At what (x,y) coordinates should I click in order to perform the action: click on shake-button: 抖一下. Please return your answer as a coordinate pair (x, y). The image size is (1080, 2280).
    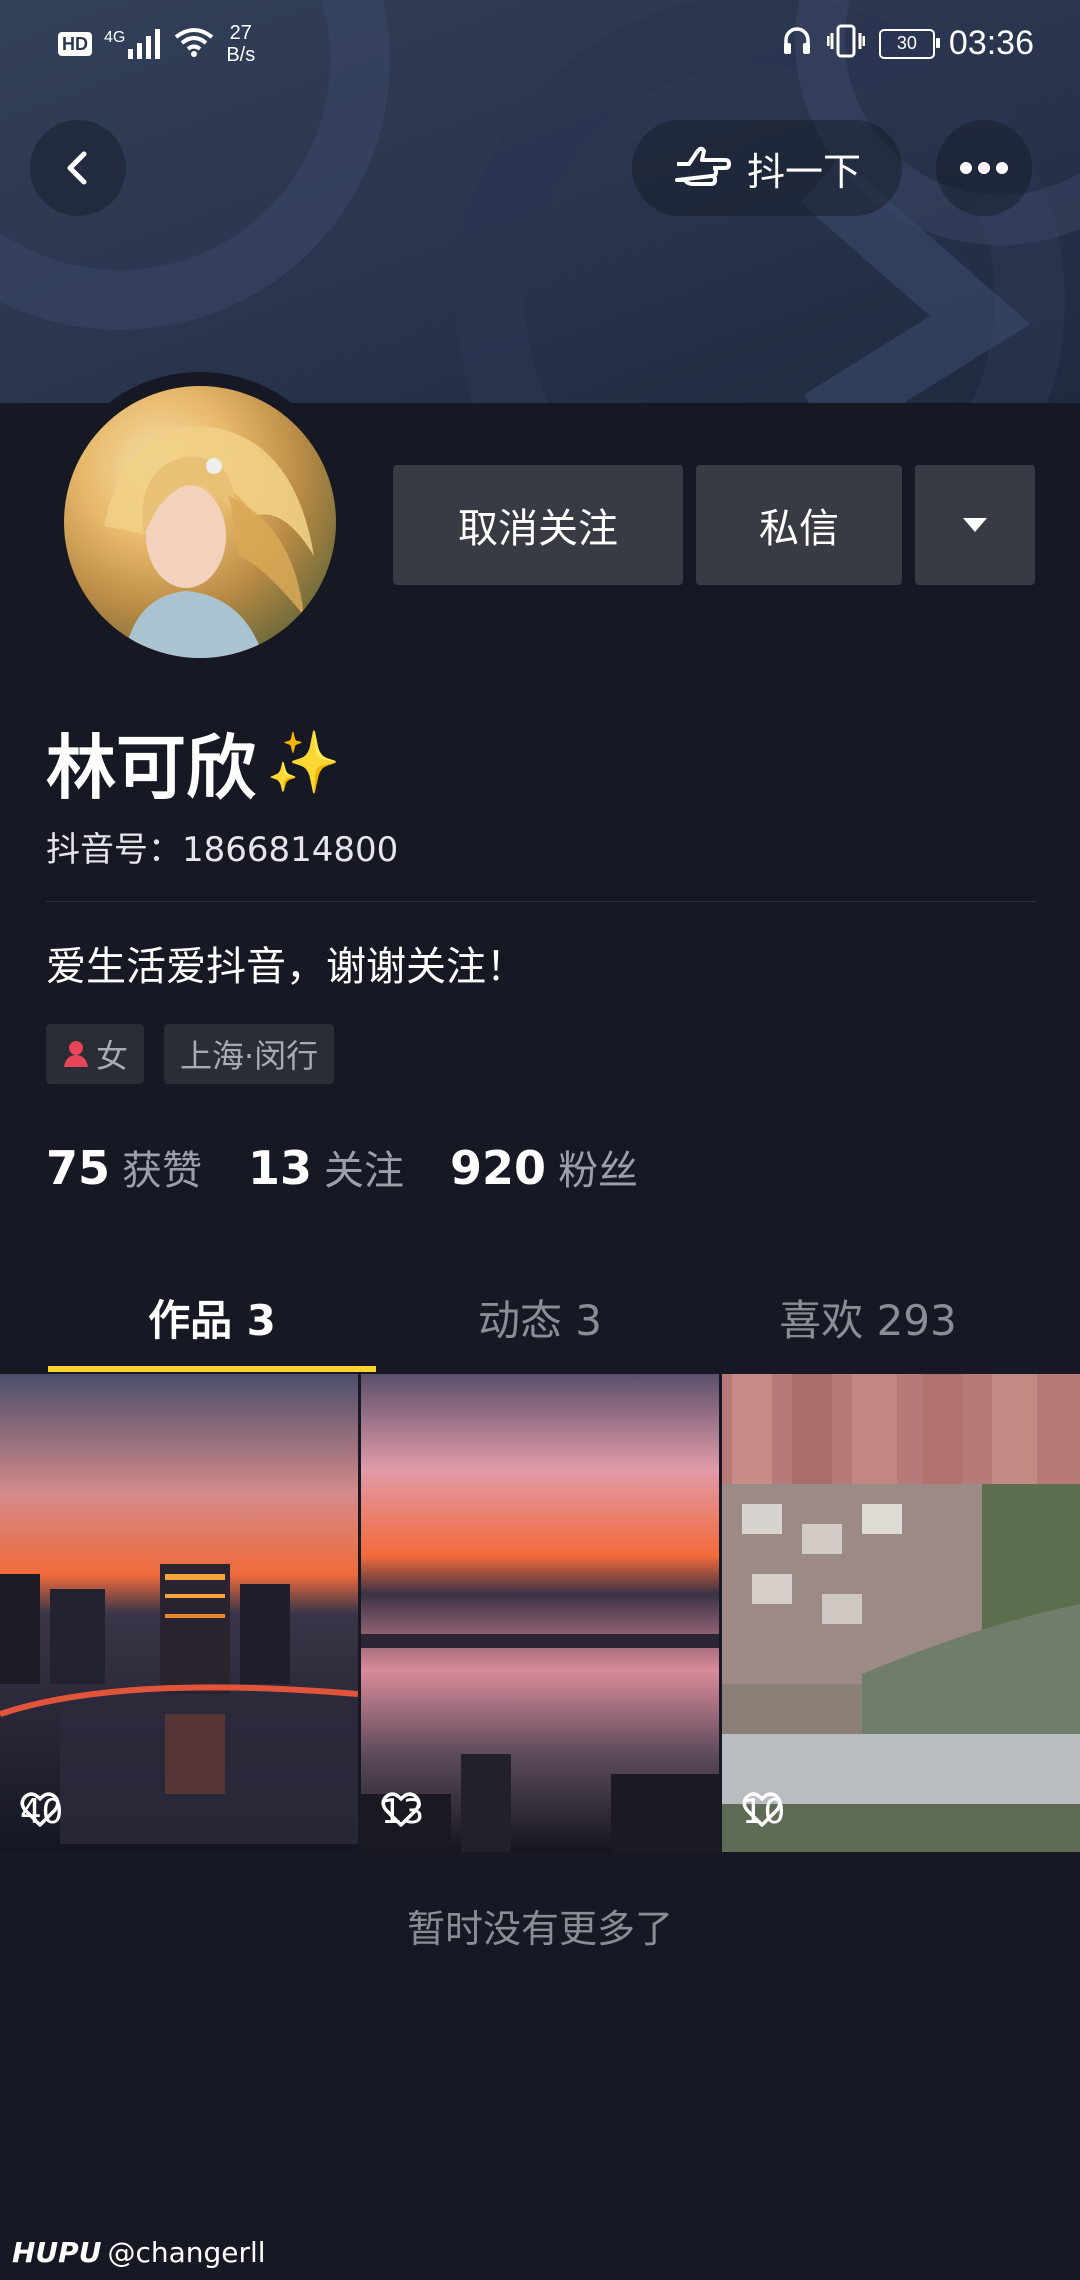
    Looking at the image, I should click on (767, 168).